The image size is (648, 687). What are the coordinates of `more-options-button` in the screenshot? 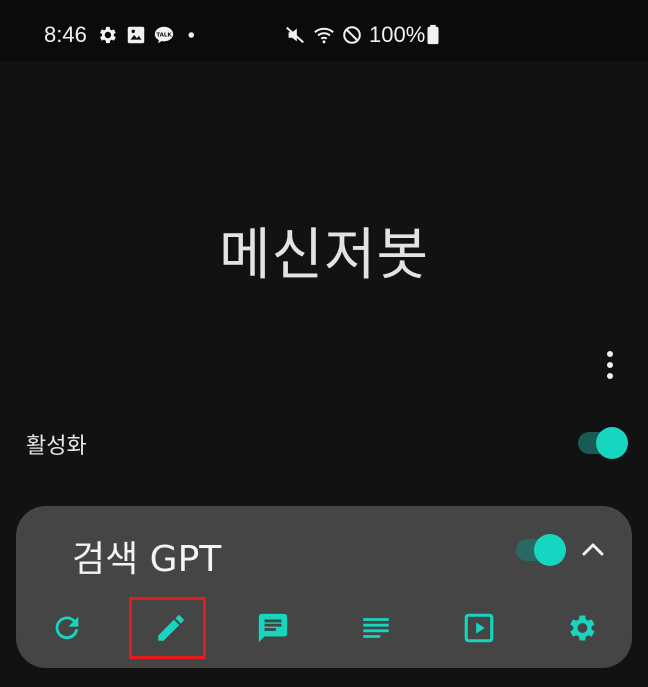 It's located at (610, 365).